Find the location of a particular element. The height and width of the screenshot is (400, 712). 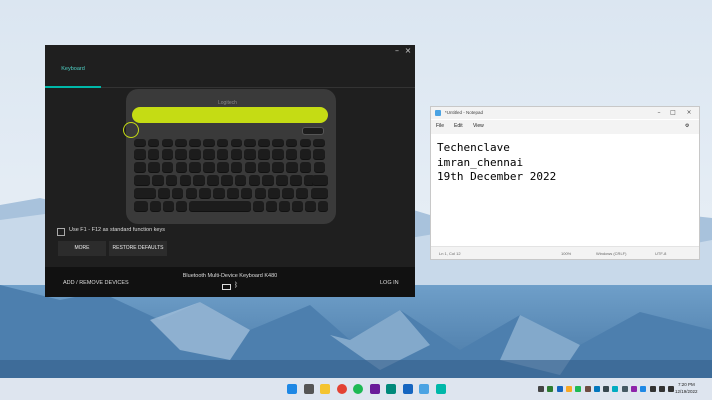

chevron-up-icon is located at coordinates (541, 389).